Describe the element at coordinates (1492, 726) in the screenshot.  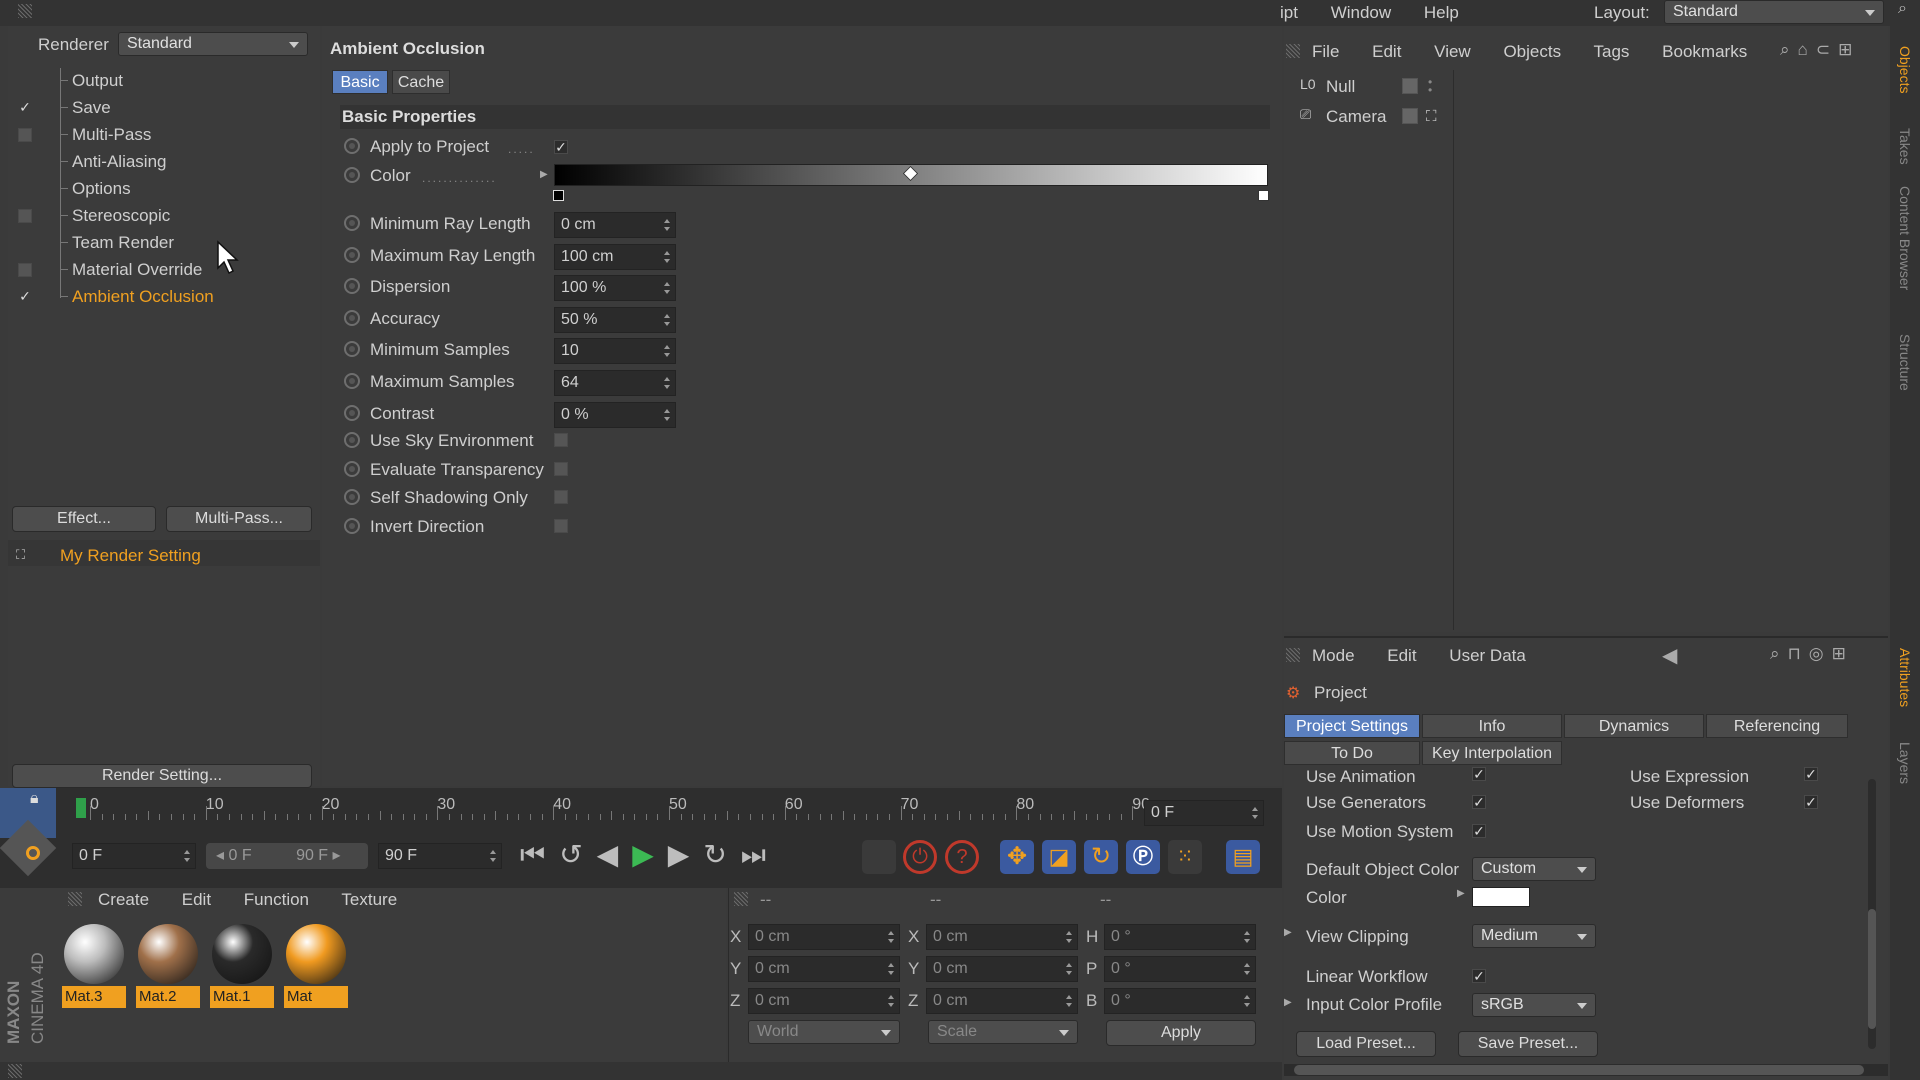
I see `tab-info: Info` at that location.